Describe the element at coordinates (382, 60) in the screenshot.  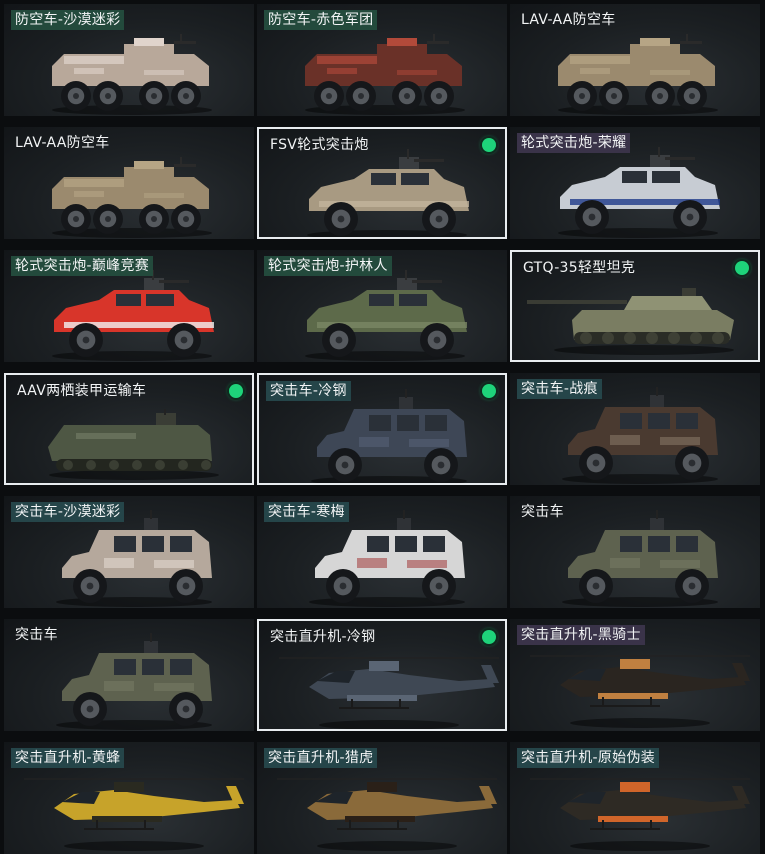
I see `vehicle-card: 防空车-赤色军团` at that location.